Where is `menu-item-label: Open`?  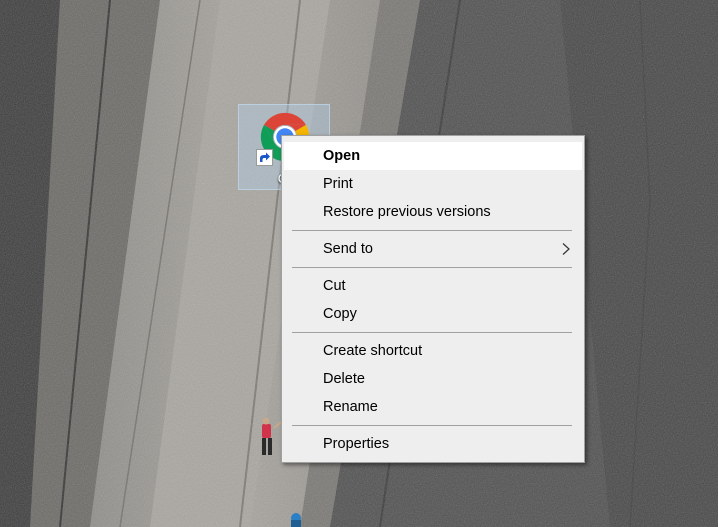 menu-item-label: Open is located at coordinates (342, 156).